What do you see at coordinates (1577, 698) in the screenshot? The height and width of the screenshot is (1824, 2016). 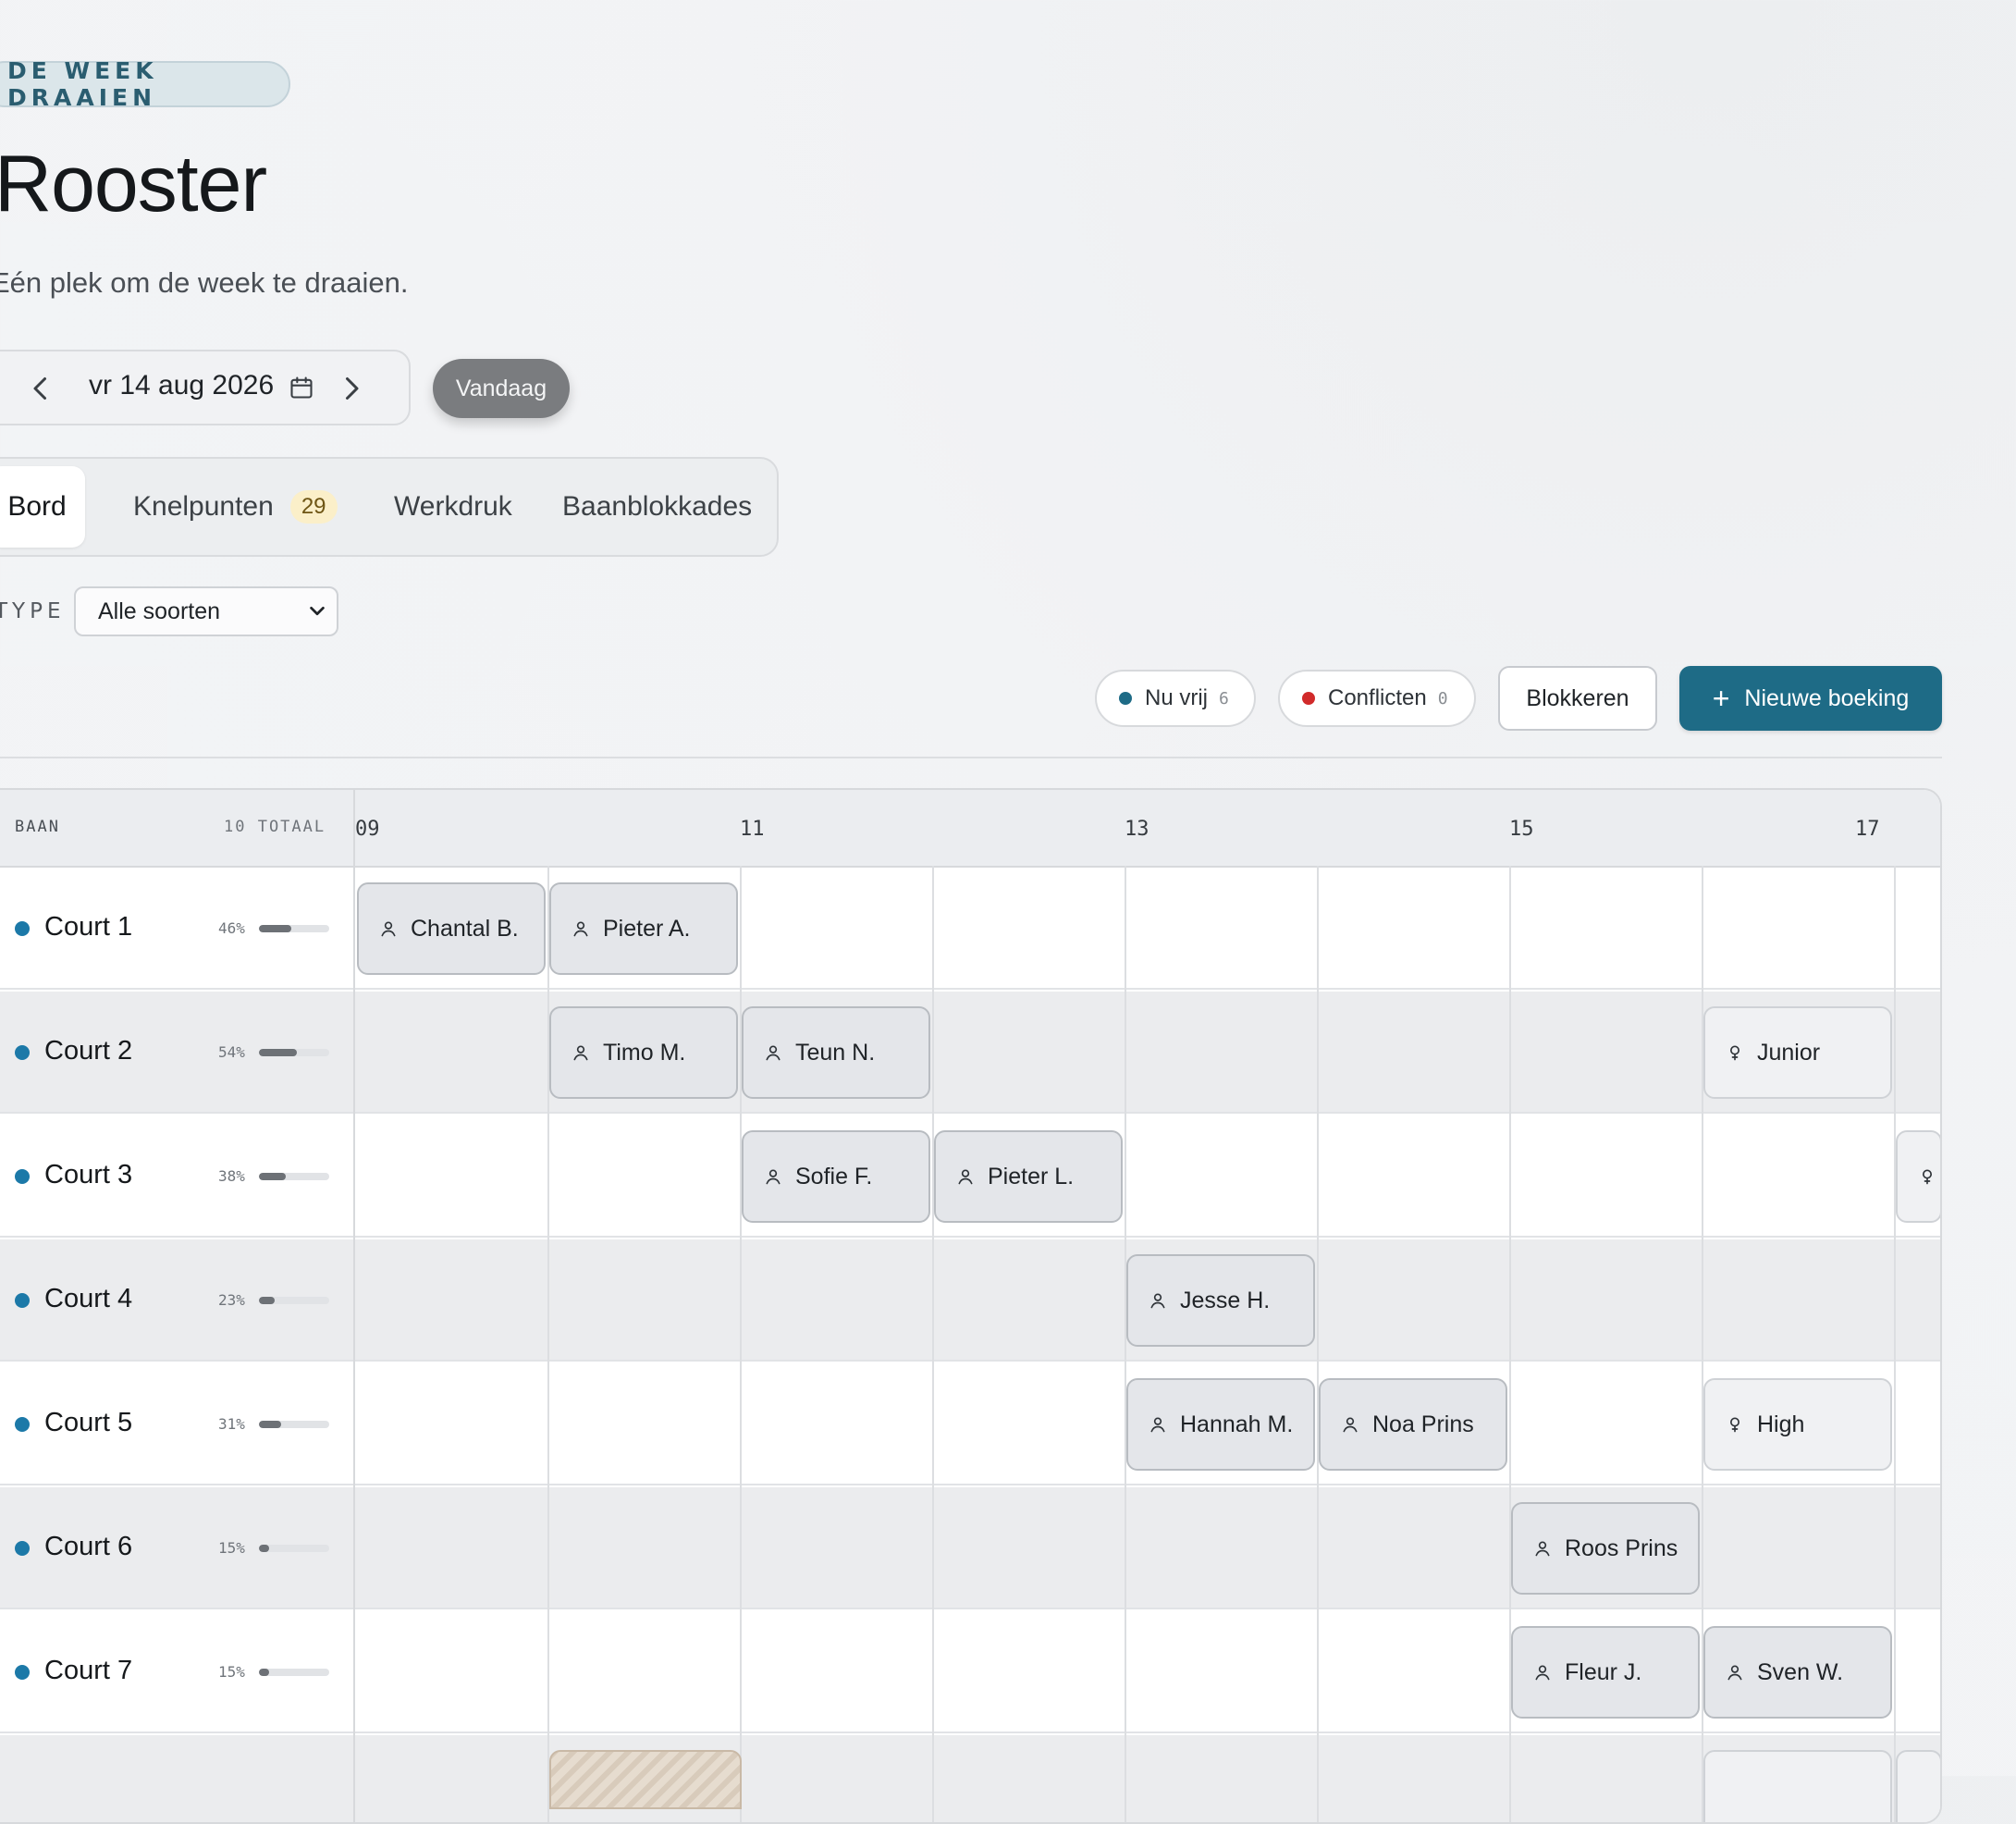 I see `block-button: Blokkeren` at bounding box center [1577, 698].